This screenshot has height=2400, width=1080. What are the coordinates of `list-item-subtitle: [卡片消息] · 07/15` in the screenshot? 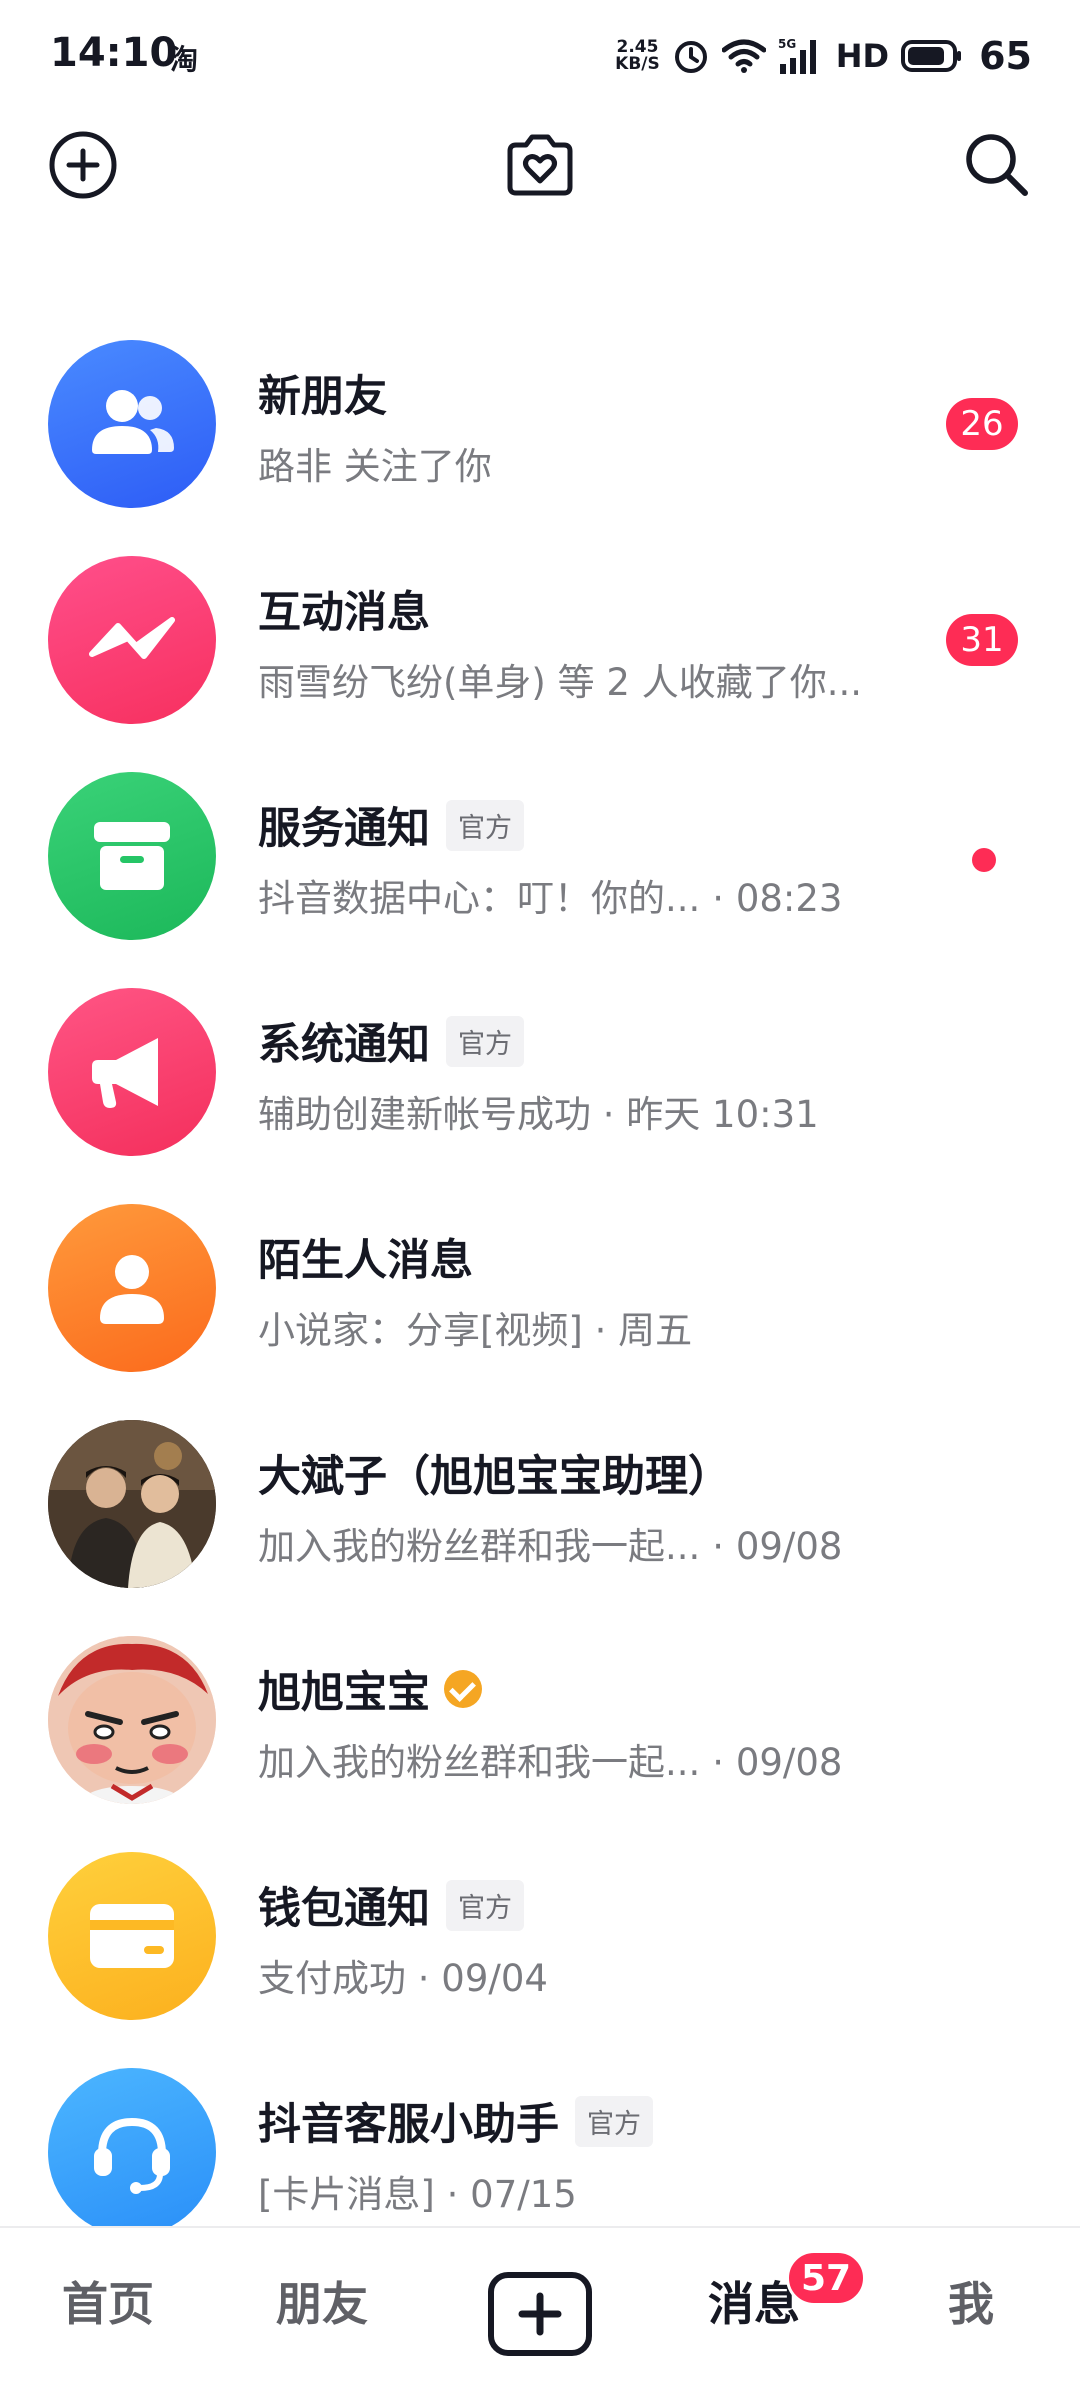 It's located at (417, 2194).